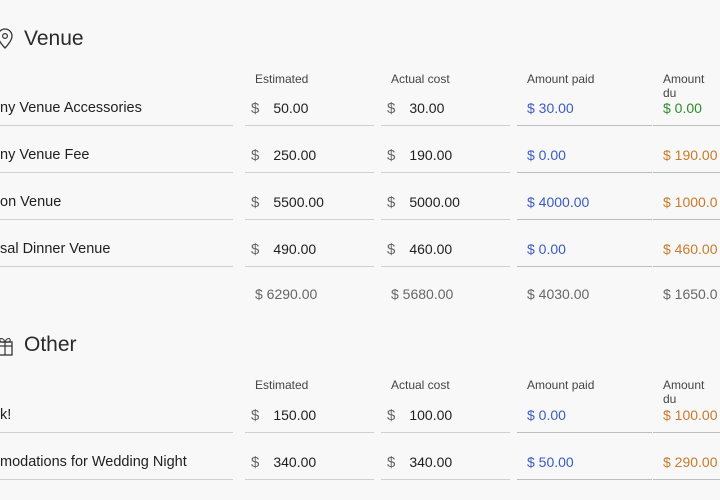 The image size is (720, 500). I want to click on actual-cost-value: 190.00, so click(431, 155).